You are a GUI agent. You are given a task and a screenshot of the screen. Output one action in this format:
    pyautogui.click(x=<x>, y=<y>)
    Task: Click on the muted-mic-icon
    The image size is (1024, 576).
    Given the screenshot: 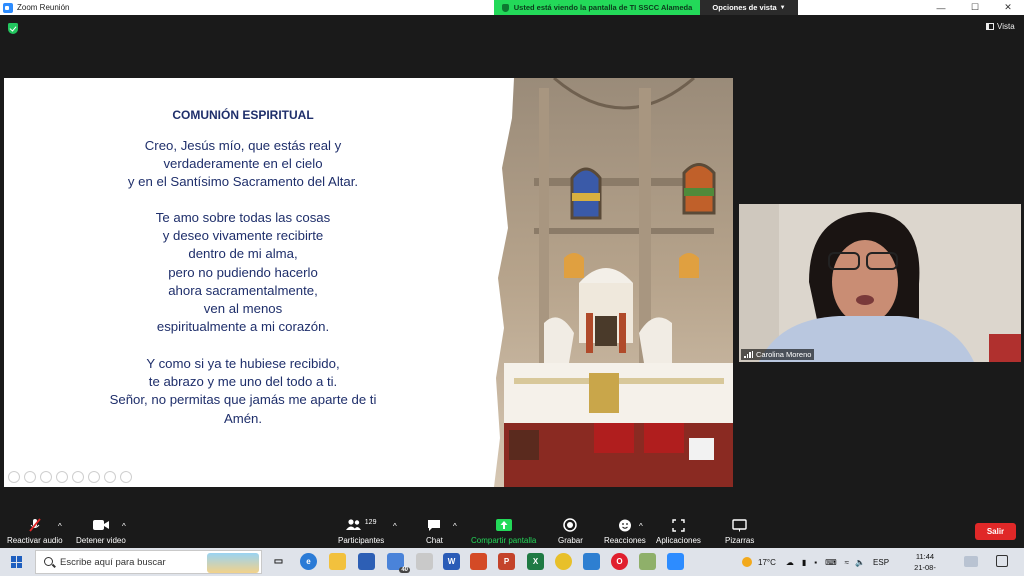 What is the action you would take?
    pyautogui.click(x=35, y=525)
    